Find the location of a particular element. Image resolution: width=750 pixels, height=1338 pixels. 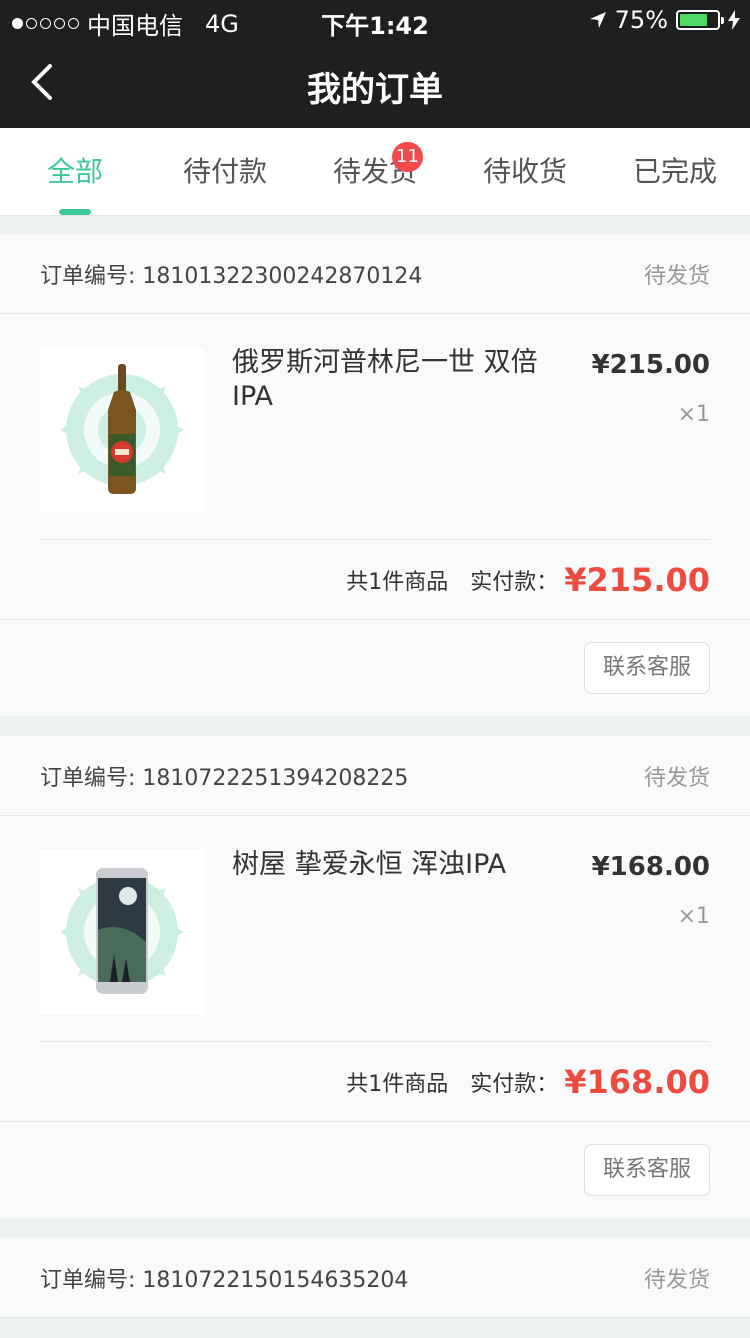

tab-completed: 已完成 is located at coordinates (675, 171).